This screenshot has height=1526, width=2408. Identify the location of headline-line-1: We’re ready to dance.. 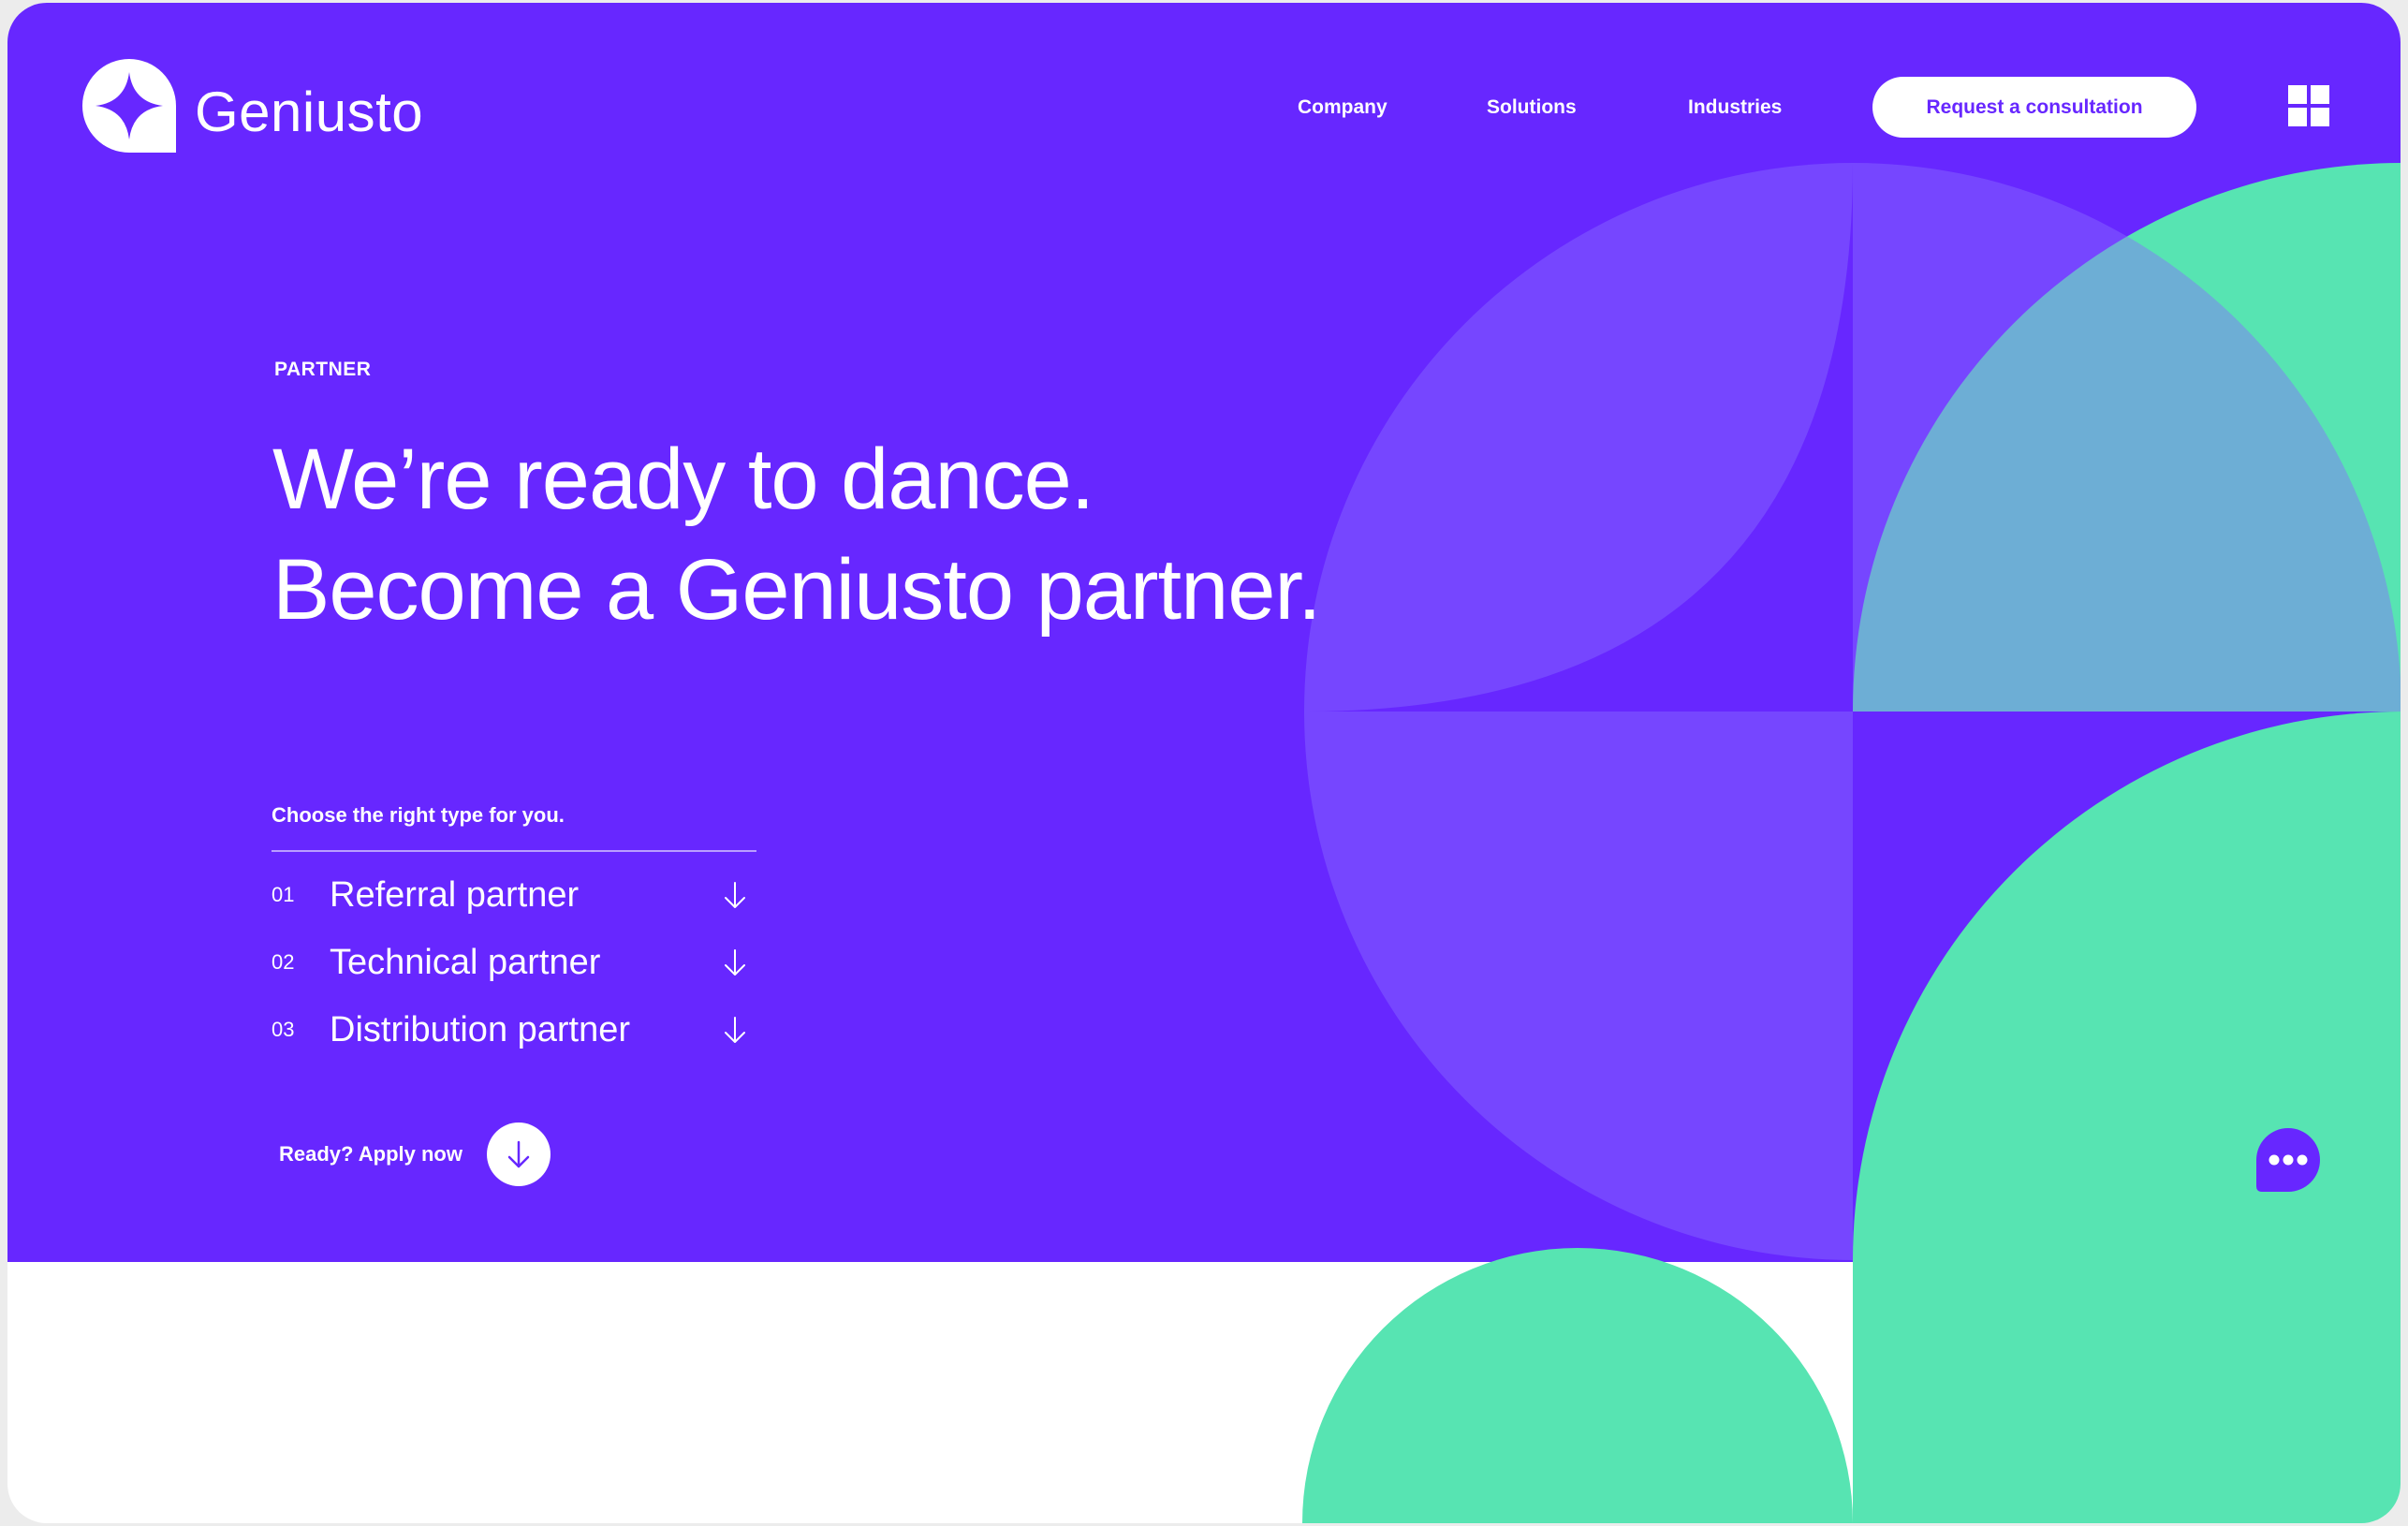
(683, 480).